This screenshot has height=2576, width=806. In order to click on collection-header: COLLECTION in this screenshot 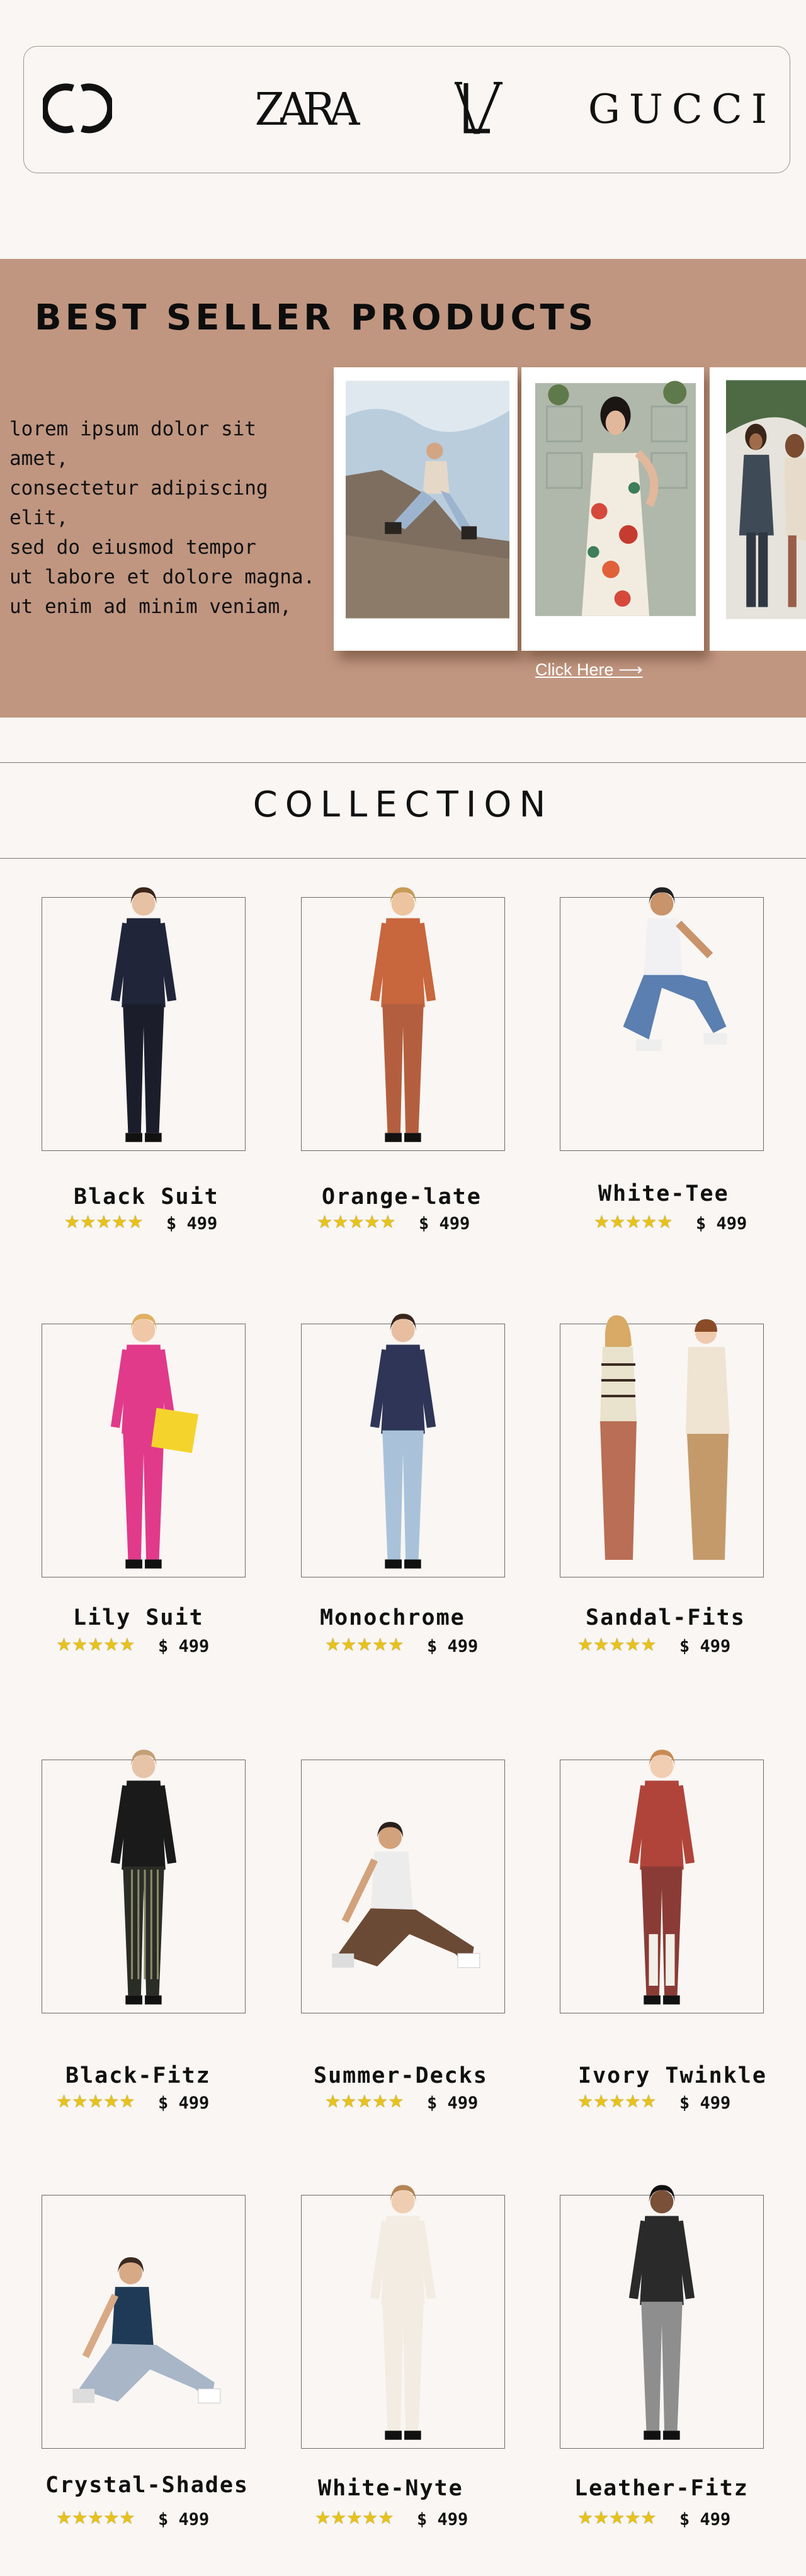, I will do `click(403, 810)`.